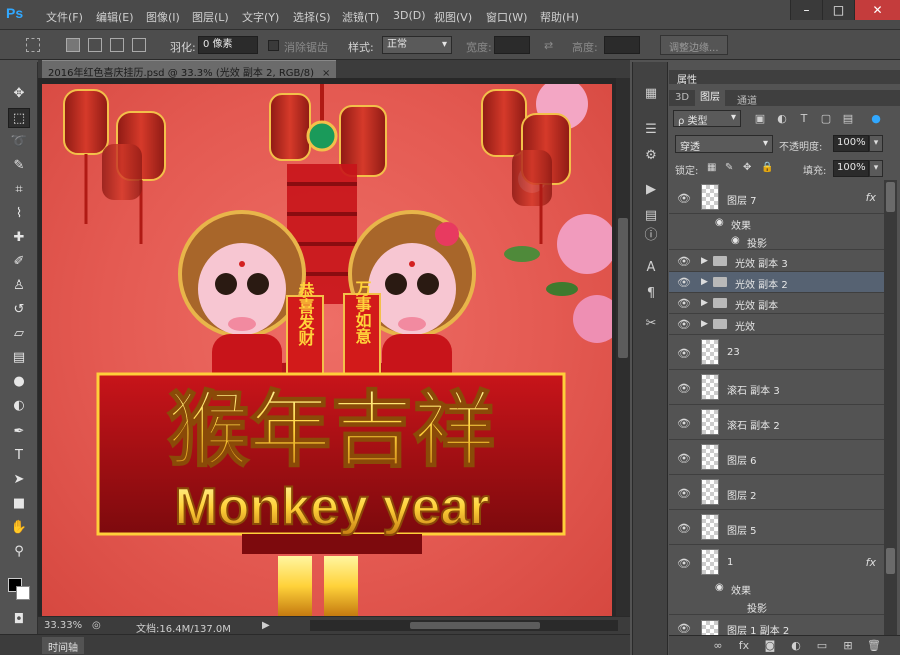 The height and width of the screenshot is (655, 900). I want to click on path-select-tool-icon: ➤, so click(19, 480).